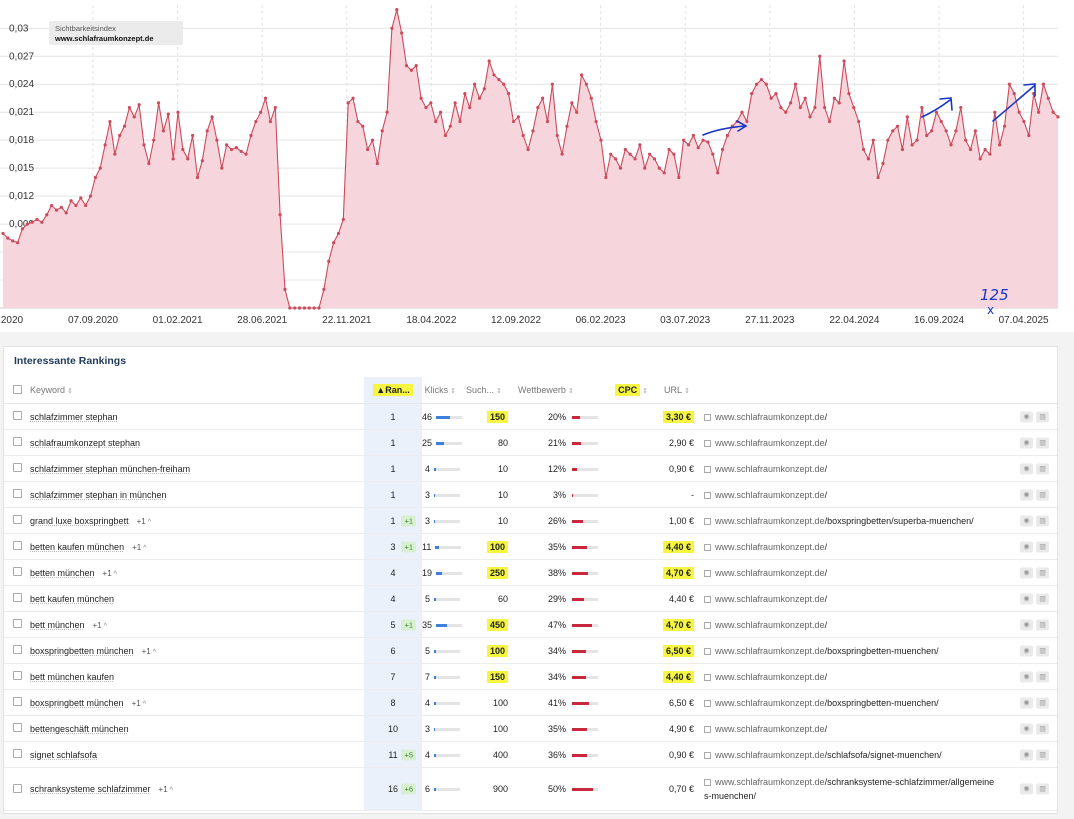  I want to click on keyword-link: boxspringbetten münchen, so click(82, 651).